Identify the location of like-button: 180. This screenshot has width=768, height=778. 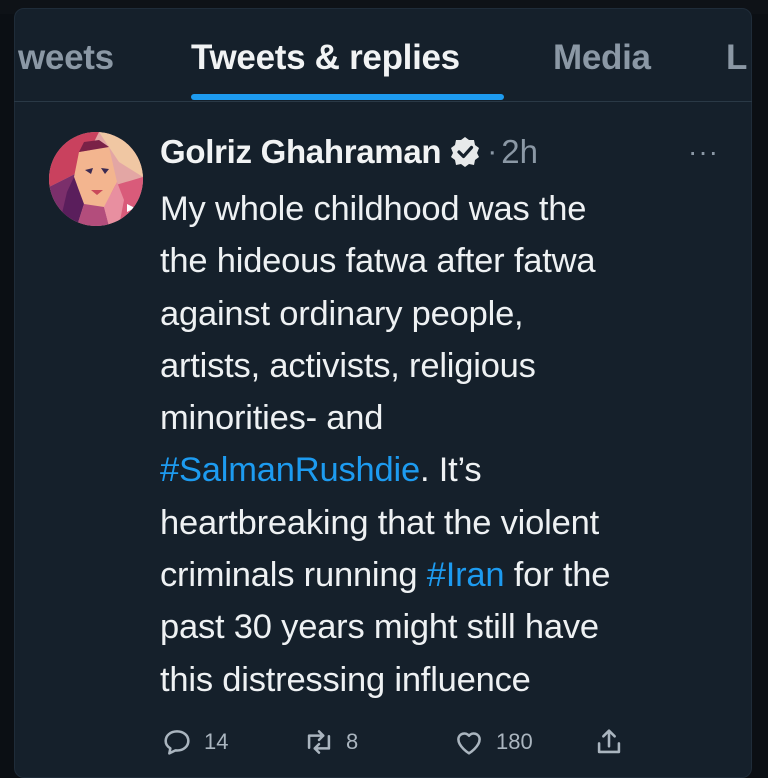
(492, 742).